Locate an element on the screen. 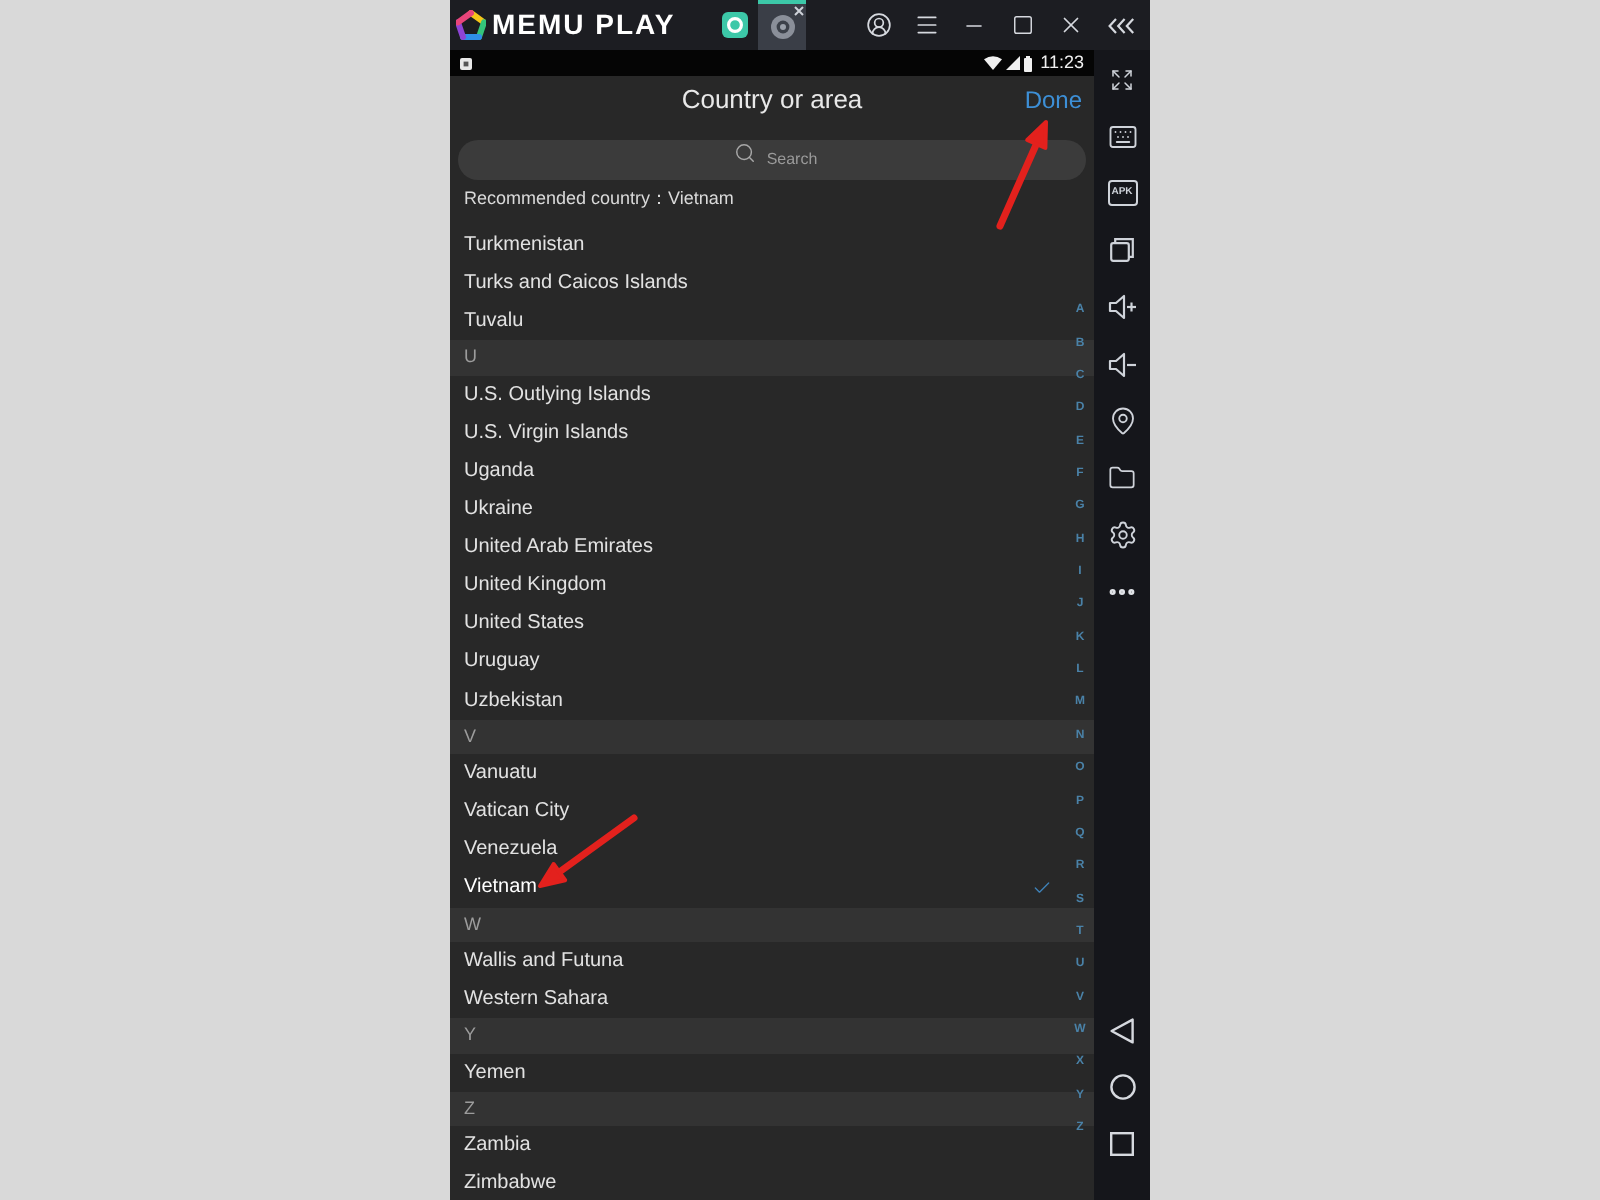 The height and width of the screenshot is (1200, 1600). logo-text: MEMU PLAY is located at coordinates (584, 25).